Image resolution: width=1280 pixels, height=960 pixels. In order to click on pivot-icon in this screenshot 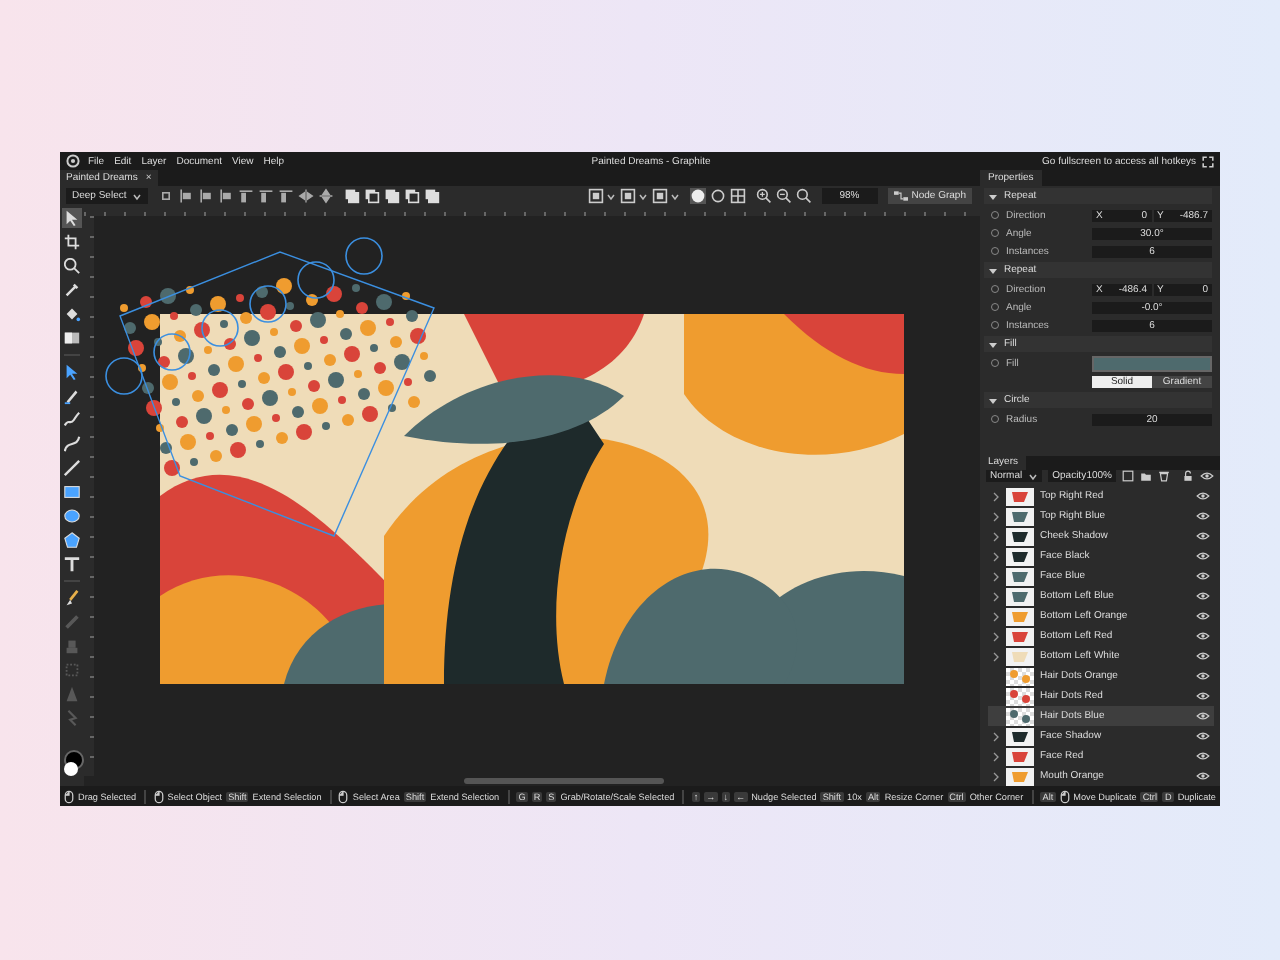, I will do `click(166, 196)`.